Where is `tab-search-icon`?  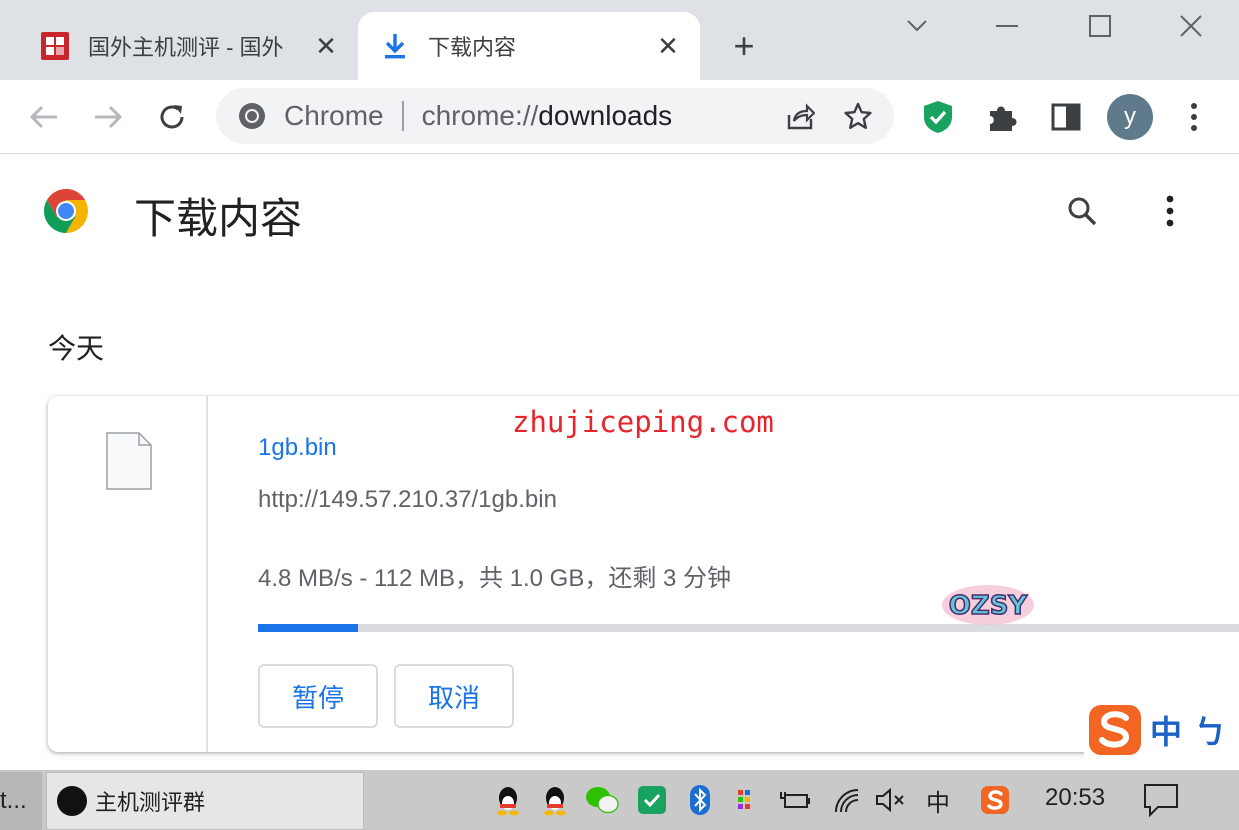
tab-search-icon is located at coordinates (917, 26).